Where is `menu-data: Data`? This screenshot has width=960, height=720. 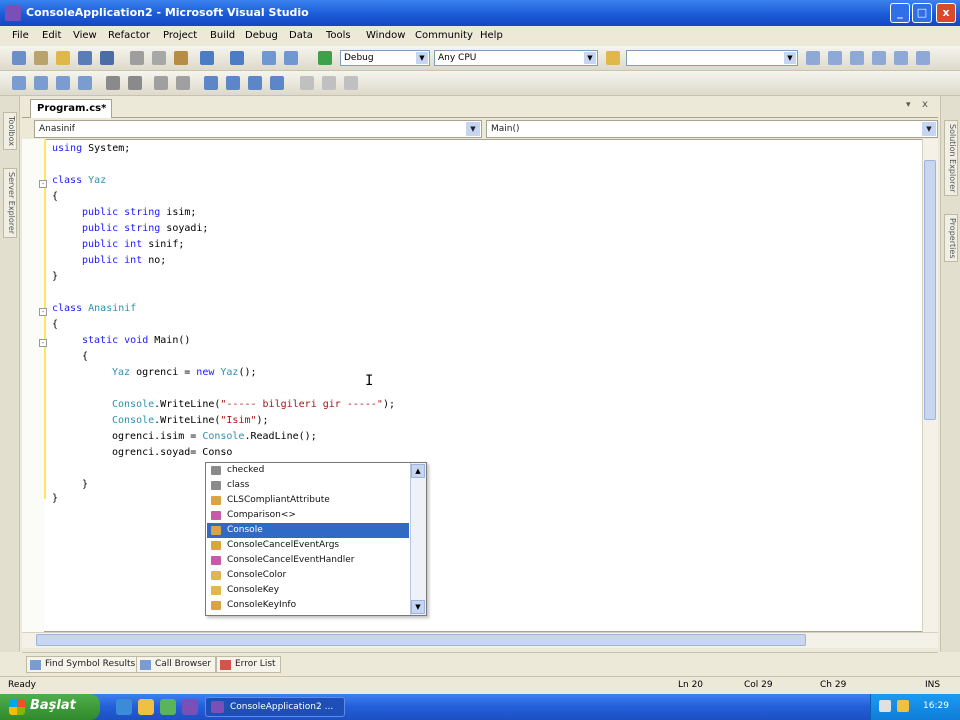
menu-data: Data is located at coordinates (301, 35).